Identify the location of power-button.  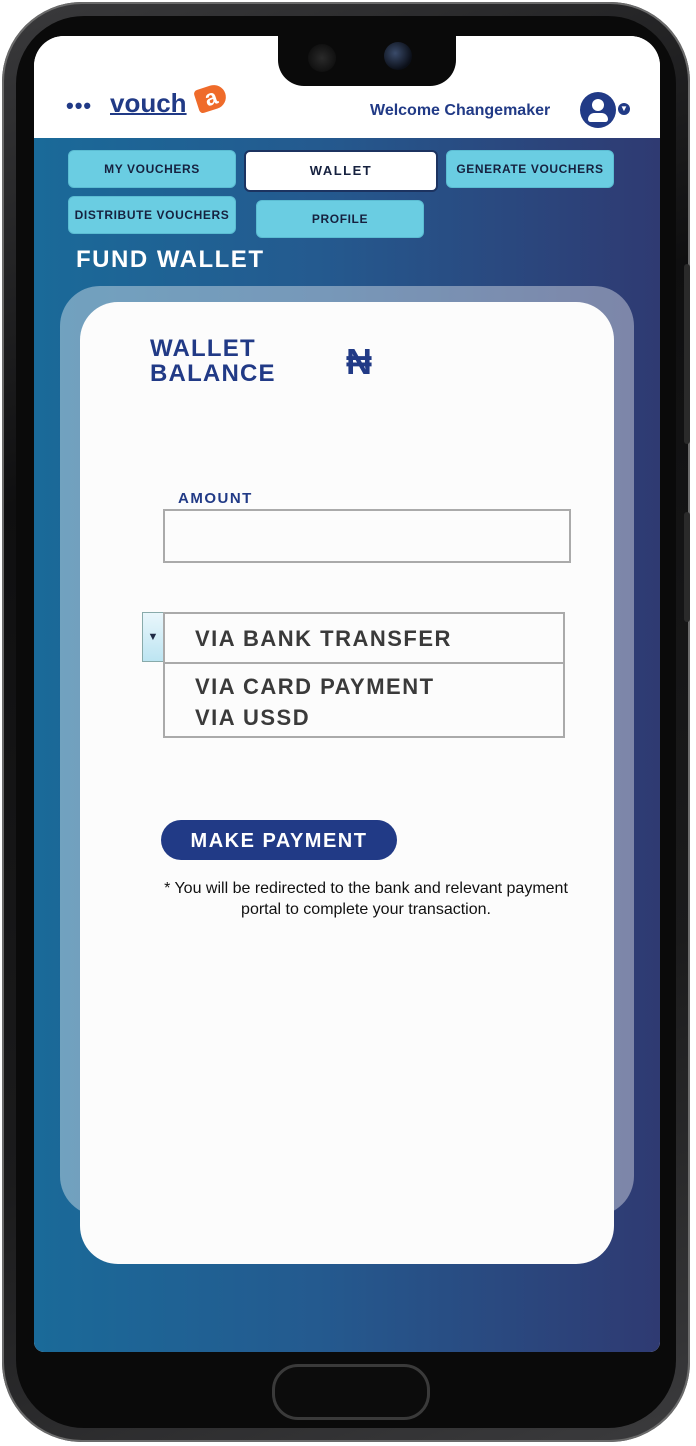
(687, 354).